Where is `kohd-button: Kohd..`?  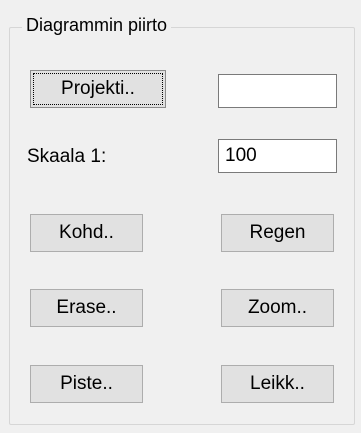 kohd-button: Kohd.. is located at coordinates (86, 233).